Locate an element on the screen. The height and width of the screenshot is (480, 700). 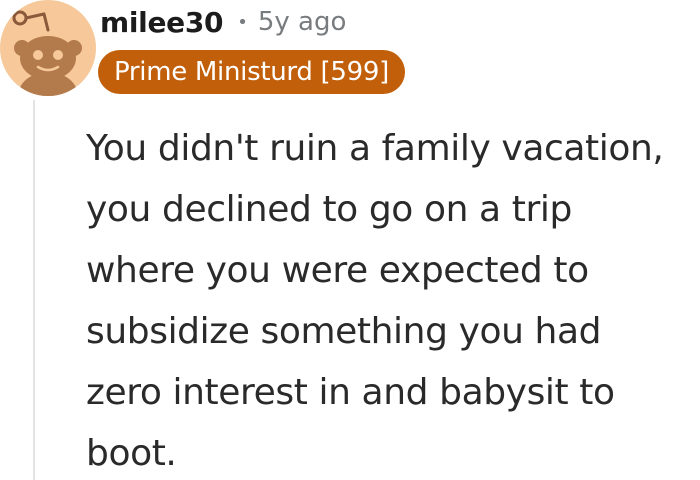
user-flair: Prime Ministurd [599] is located at coordinates (251, 72).